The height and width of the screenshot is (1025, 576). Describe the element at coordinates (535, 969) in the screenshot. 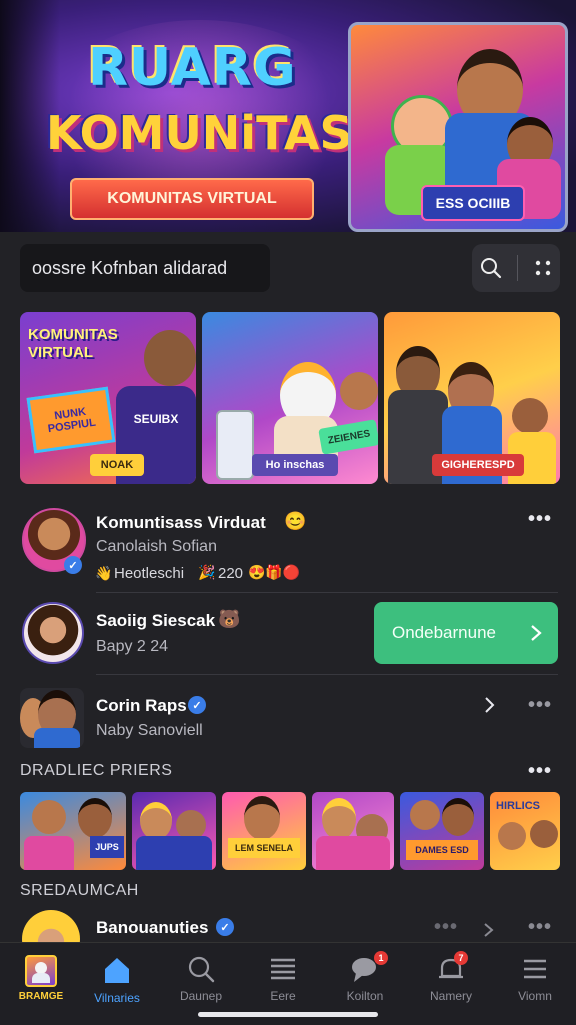

I see `menu-icon` at that location.